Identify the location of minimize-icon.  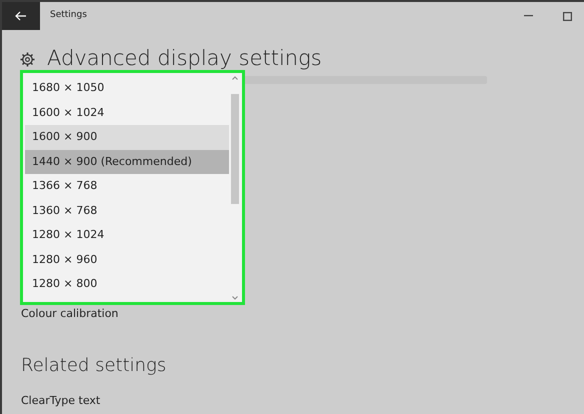
(528, 16).